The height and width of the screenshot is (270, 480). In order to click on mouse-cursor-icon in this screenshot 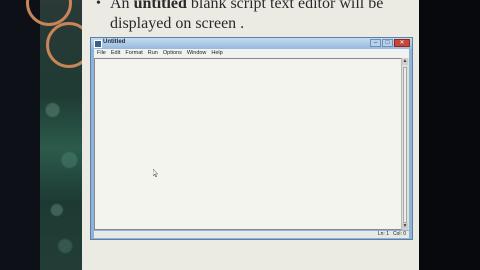, I will do `click(155, 173)`.